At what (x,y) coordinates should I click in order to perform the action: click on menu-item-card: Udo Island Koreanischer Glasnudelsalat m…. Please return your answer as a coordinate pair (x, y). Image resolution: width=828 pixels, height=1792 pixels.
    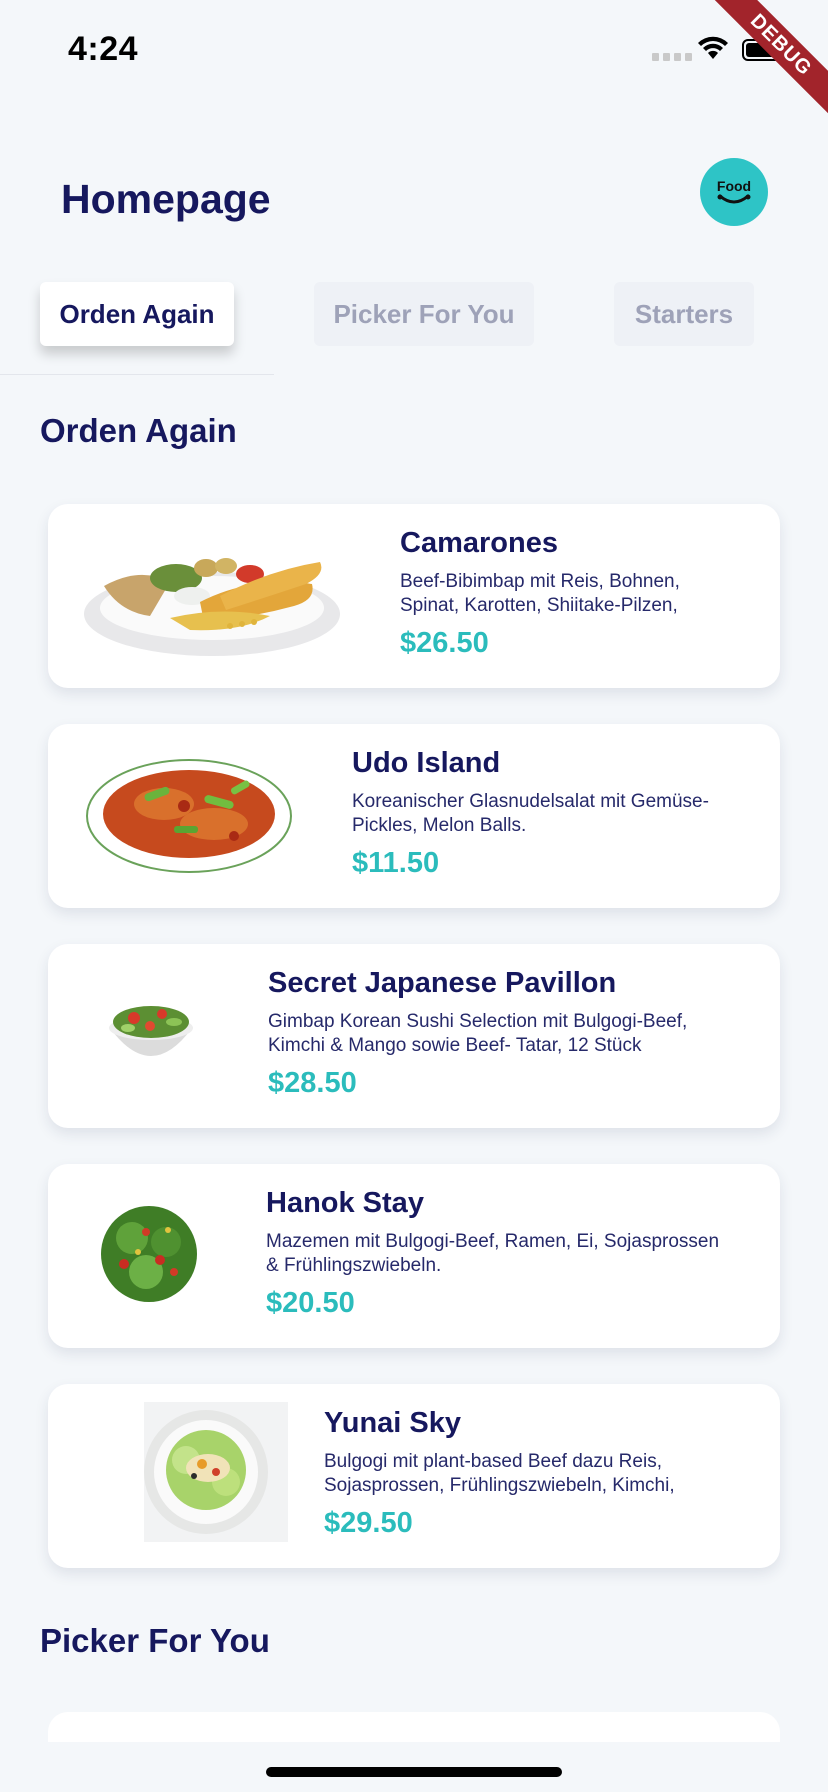
    Looking at the image, I should click on (414, 816).